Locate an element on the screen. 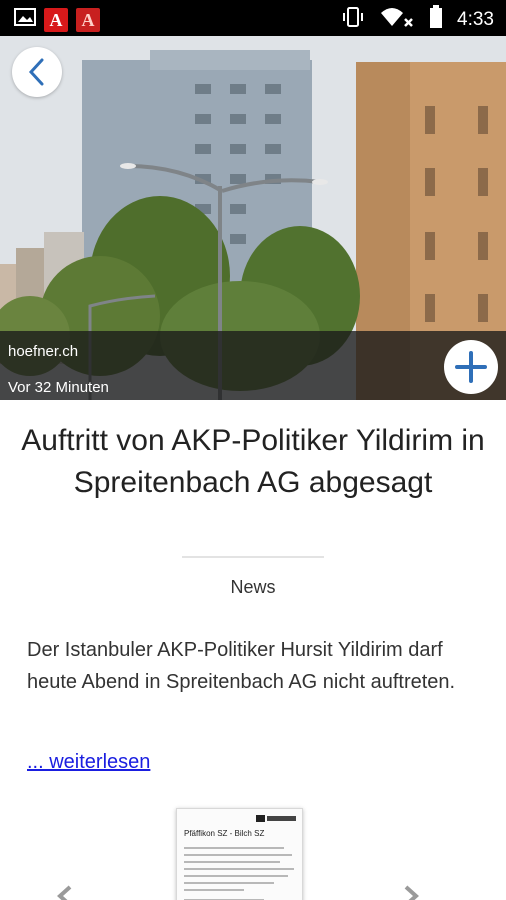 The image size is (506, 900). vibrate-icon is located at coordinates (353, 19).